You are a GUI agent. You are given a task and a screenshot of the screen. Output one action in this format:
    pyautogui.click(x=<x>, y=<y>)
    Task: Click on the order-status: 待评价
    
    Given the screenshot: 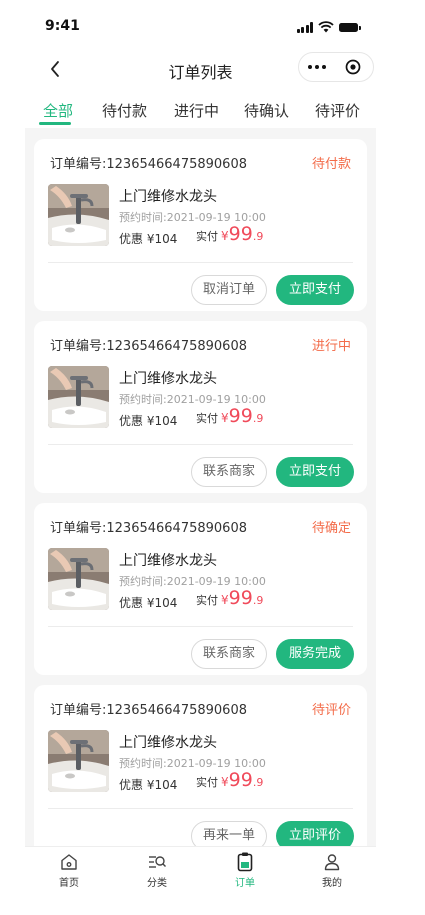 What is the action you would take?
    pyautogui.click(x=331, y=710)
    